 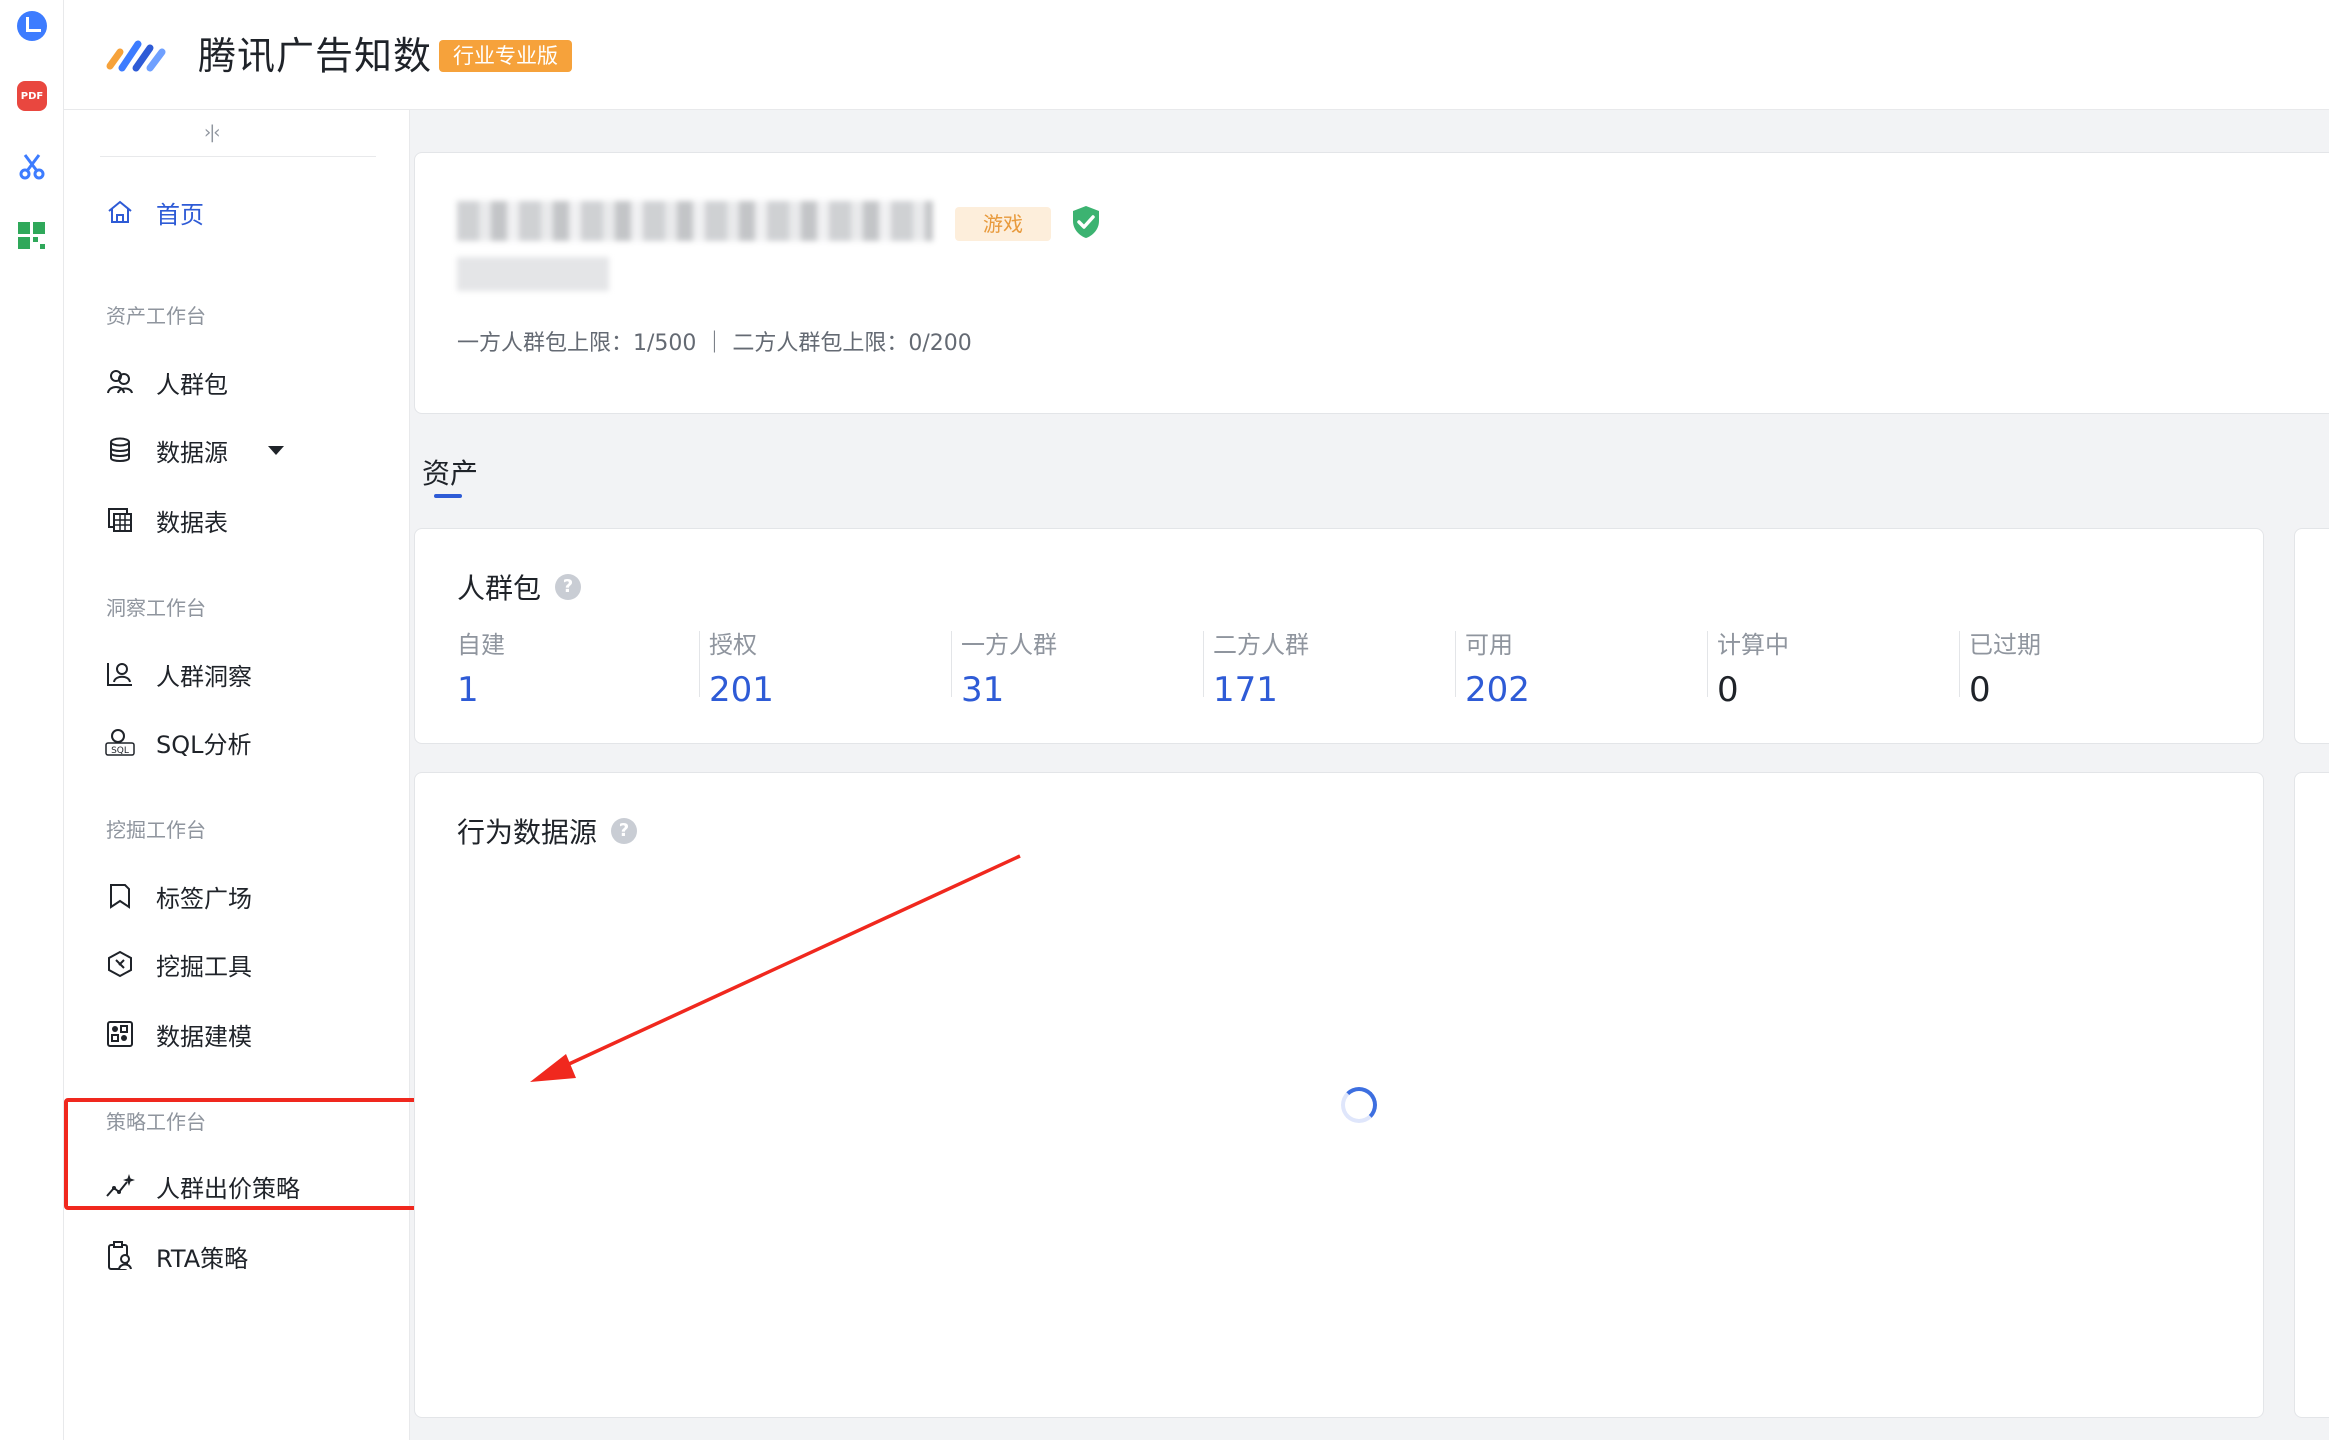 I want to click on stat-value: 1, so click(x=583, y=690).